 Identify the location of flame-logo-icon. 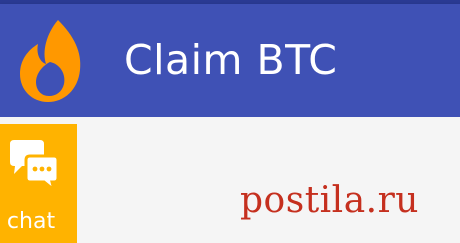
(50, 61).